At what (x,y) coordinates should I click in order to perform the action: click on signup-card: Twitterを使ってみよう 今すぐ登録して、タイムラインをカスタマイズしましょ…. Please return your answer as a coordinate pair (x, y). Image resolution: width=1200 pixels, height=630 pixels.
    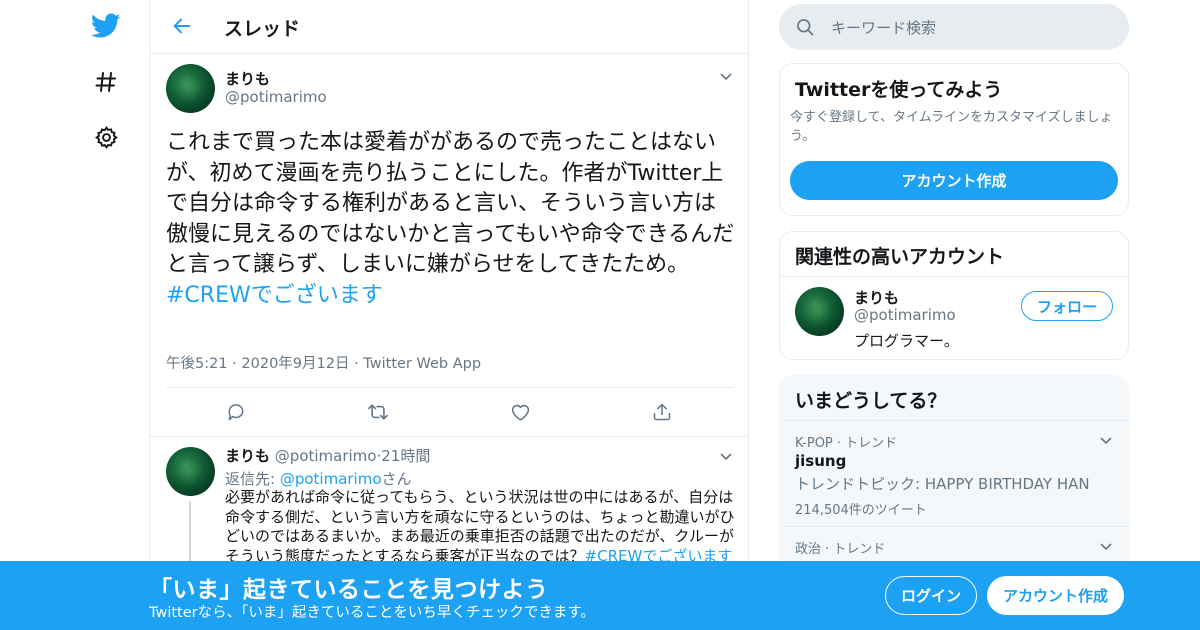
    Looking at the image, I should click on (954, 139).